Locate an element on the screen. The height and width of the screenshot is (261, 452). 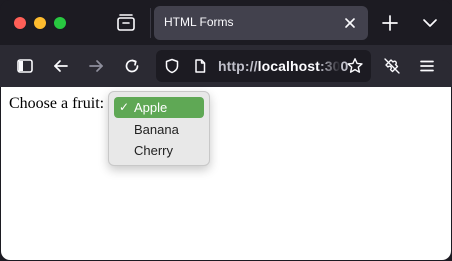
fruit-select-dropdown: ✓ Apple Banana Cherry is located at coordinates (159, 128).